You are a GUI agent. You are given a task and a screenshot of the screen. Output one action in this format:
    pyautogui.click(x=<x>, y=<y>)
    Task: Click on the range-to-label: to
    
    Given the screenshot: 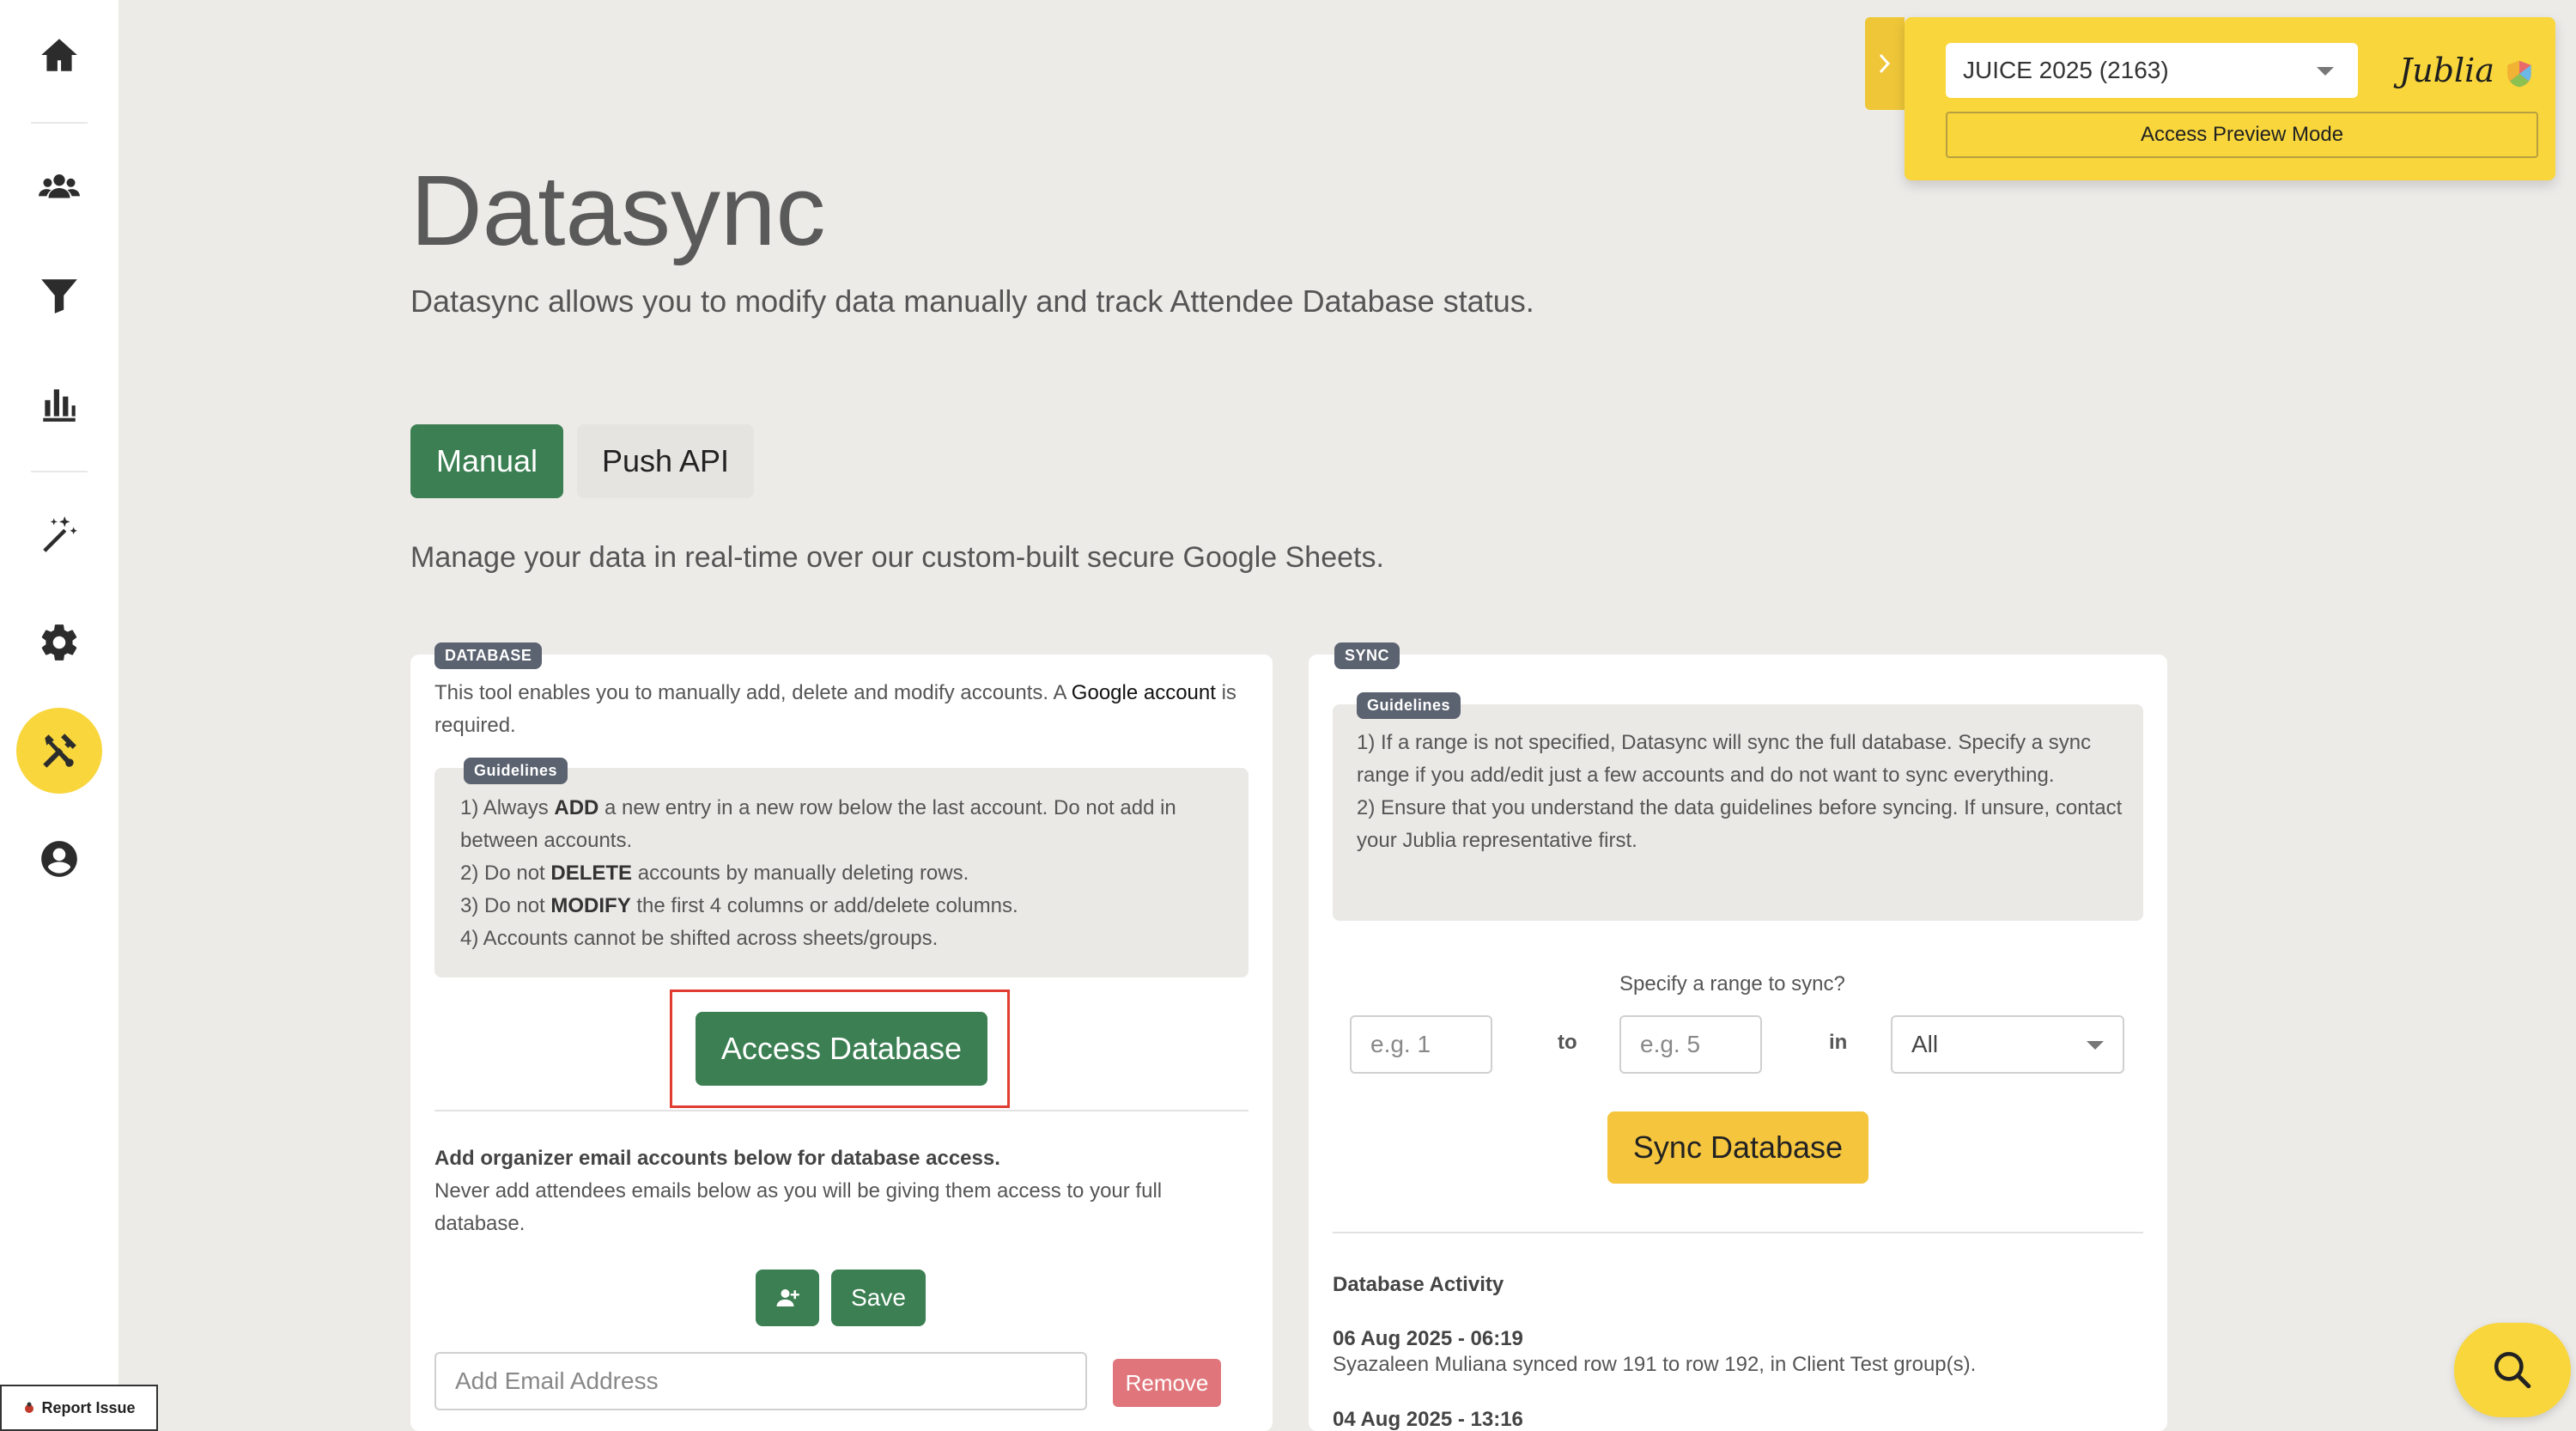 What is the action you would take?
    pyautogui.click(x=1568, y=1042)
    